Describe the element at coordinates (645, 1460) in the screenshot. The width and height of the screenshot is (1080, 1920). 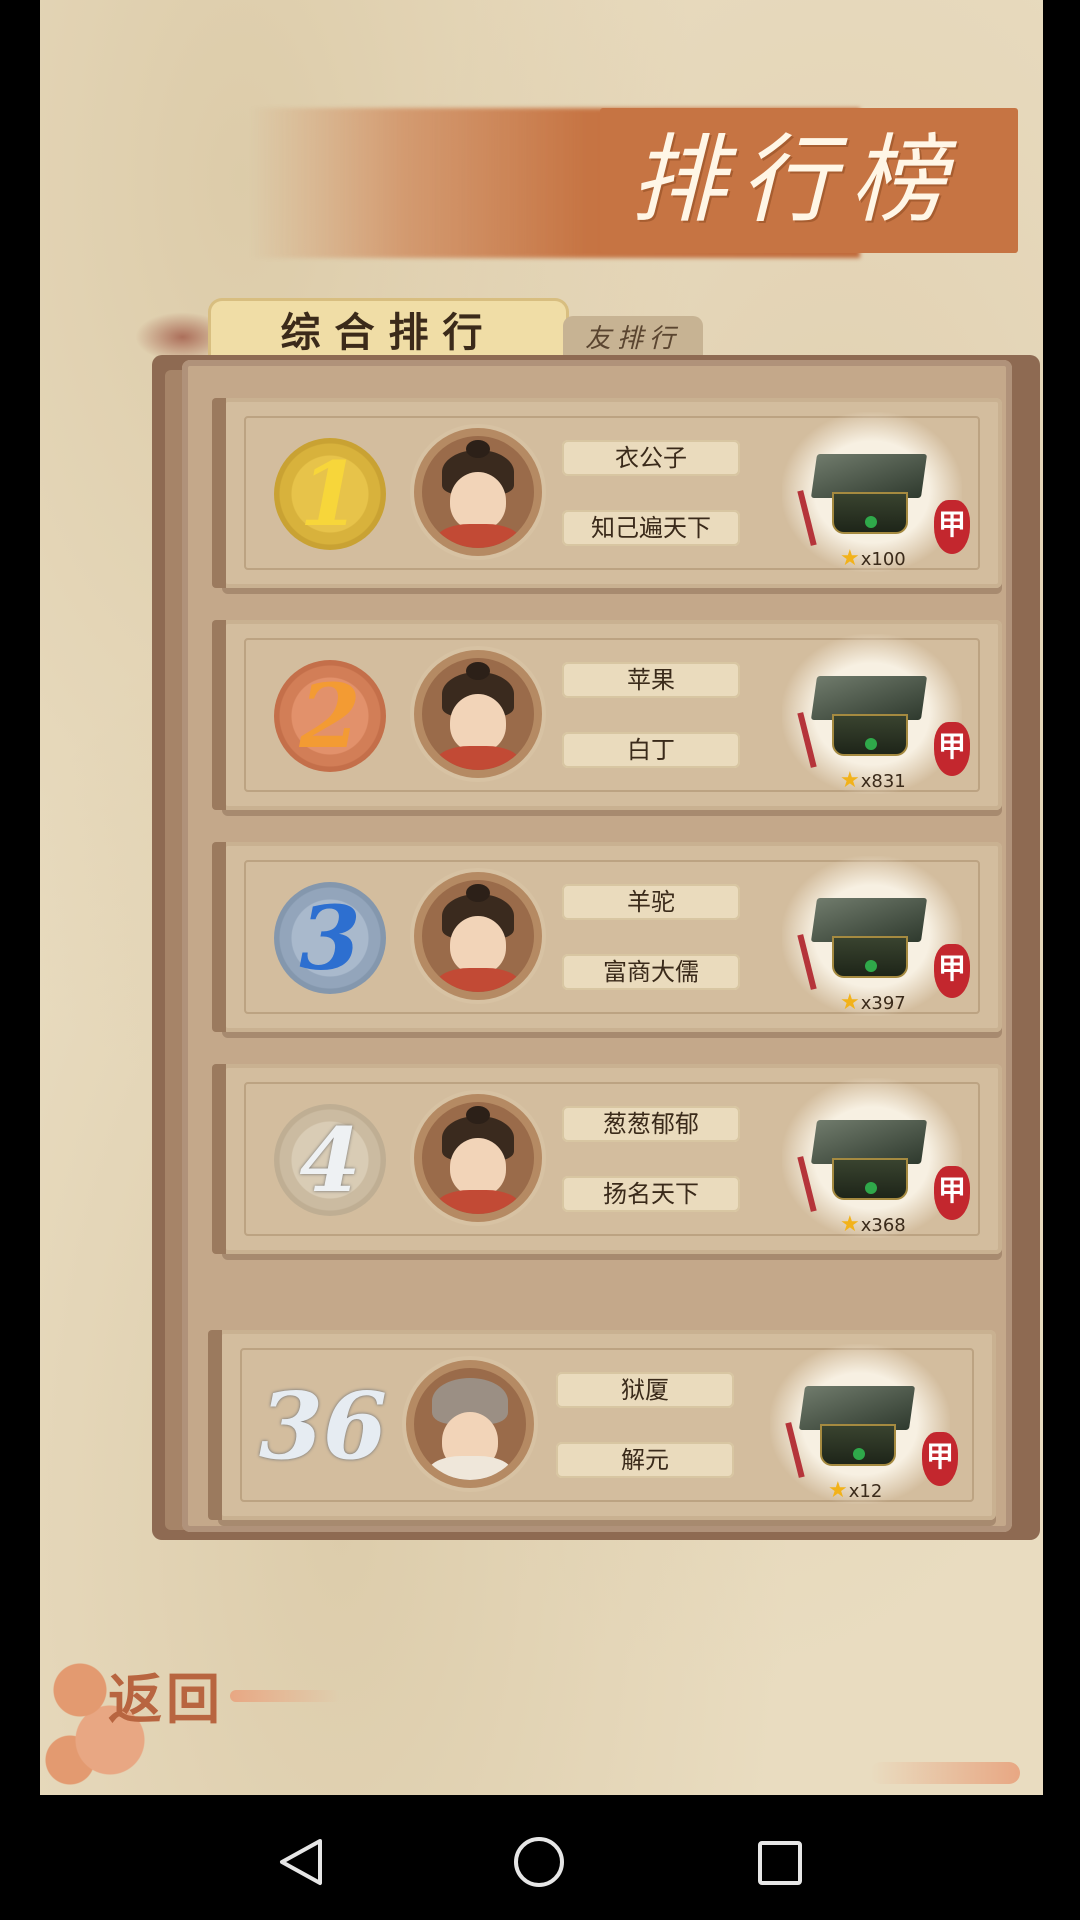
I see `player-title: 解元` at that location.